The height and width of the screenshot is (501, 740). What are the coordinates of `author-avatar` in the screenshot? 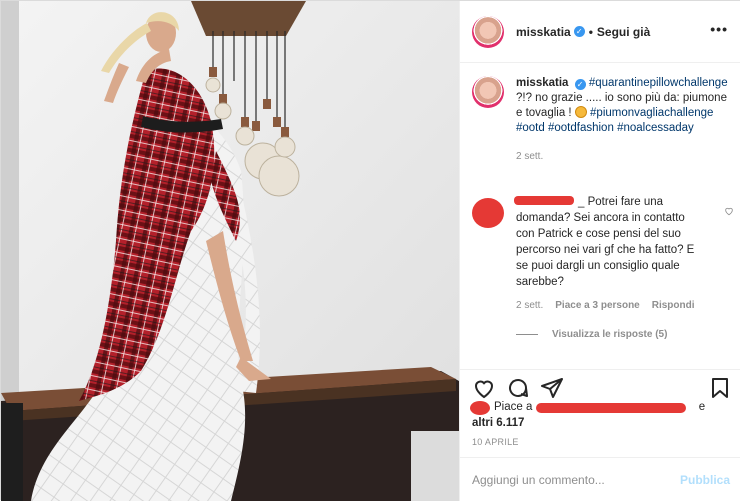 It's located at (488, 31).